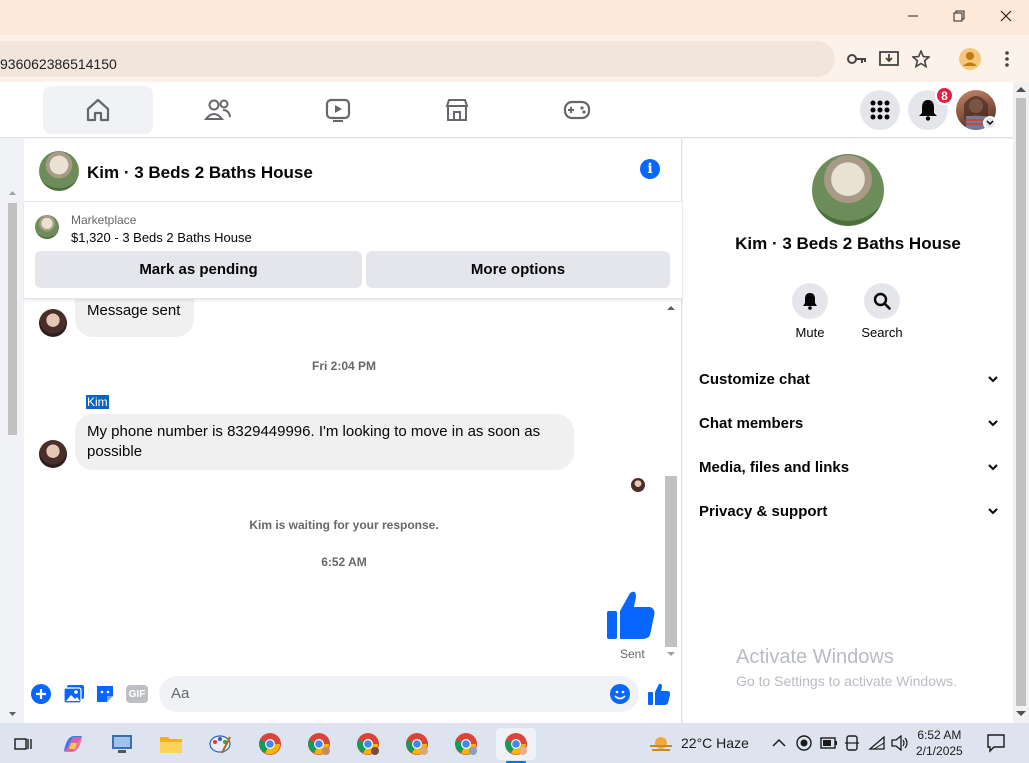 Image resolution: width=1029 pixels, height=763 pixels. What do you see at coordinates (900, 743) in the screenshot?
I see `volume-icon` at bounding box center [900, 743].